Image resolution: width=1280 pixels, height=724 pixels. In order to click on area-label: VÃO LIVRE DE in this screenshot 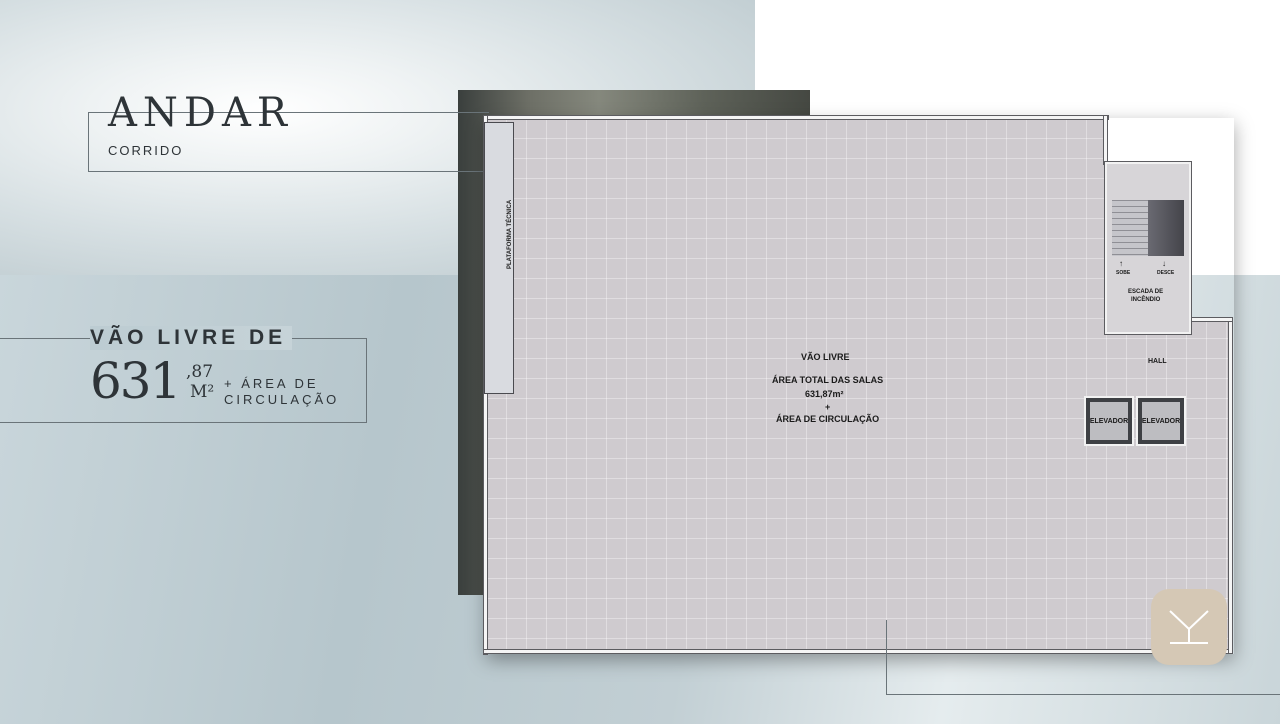, I will do `click(191, 338)`.